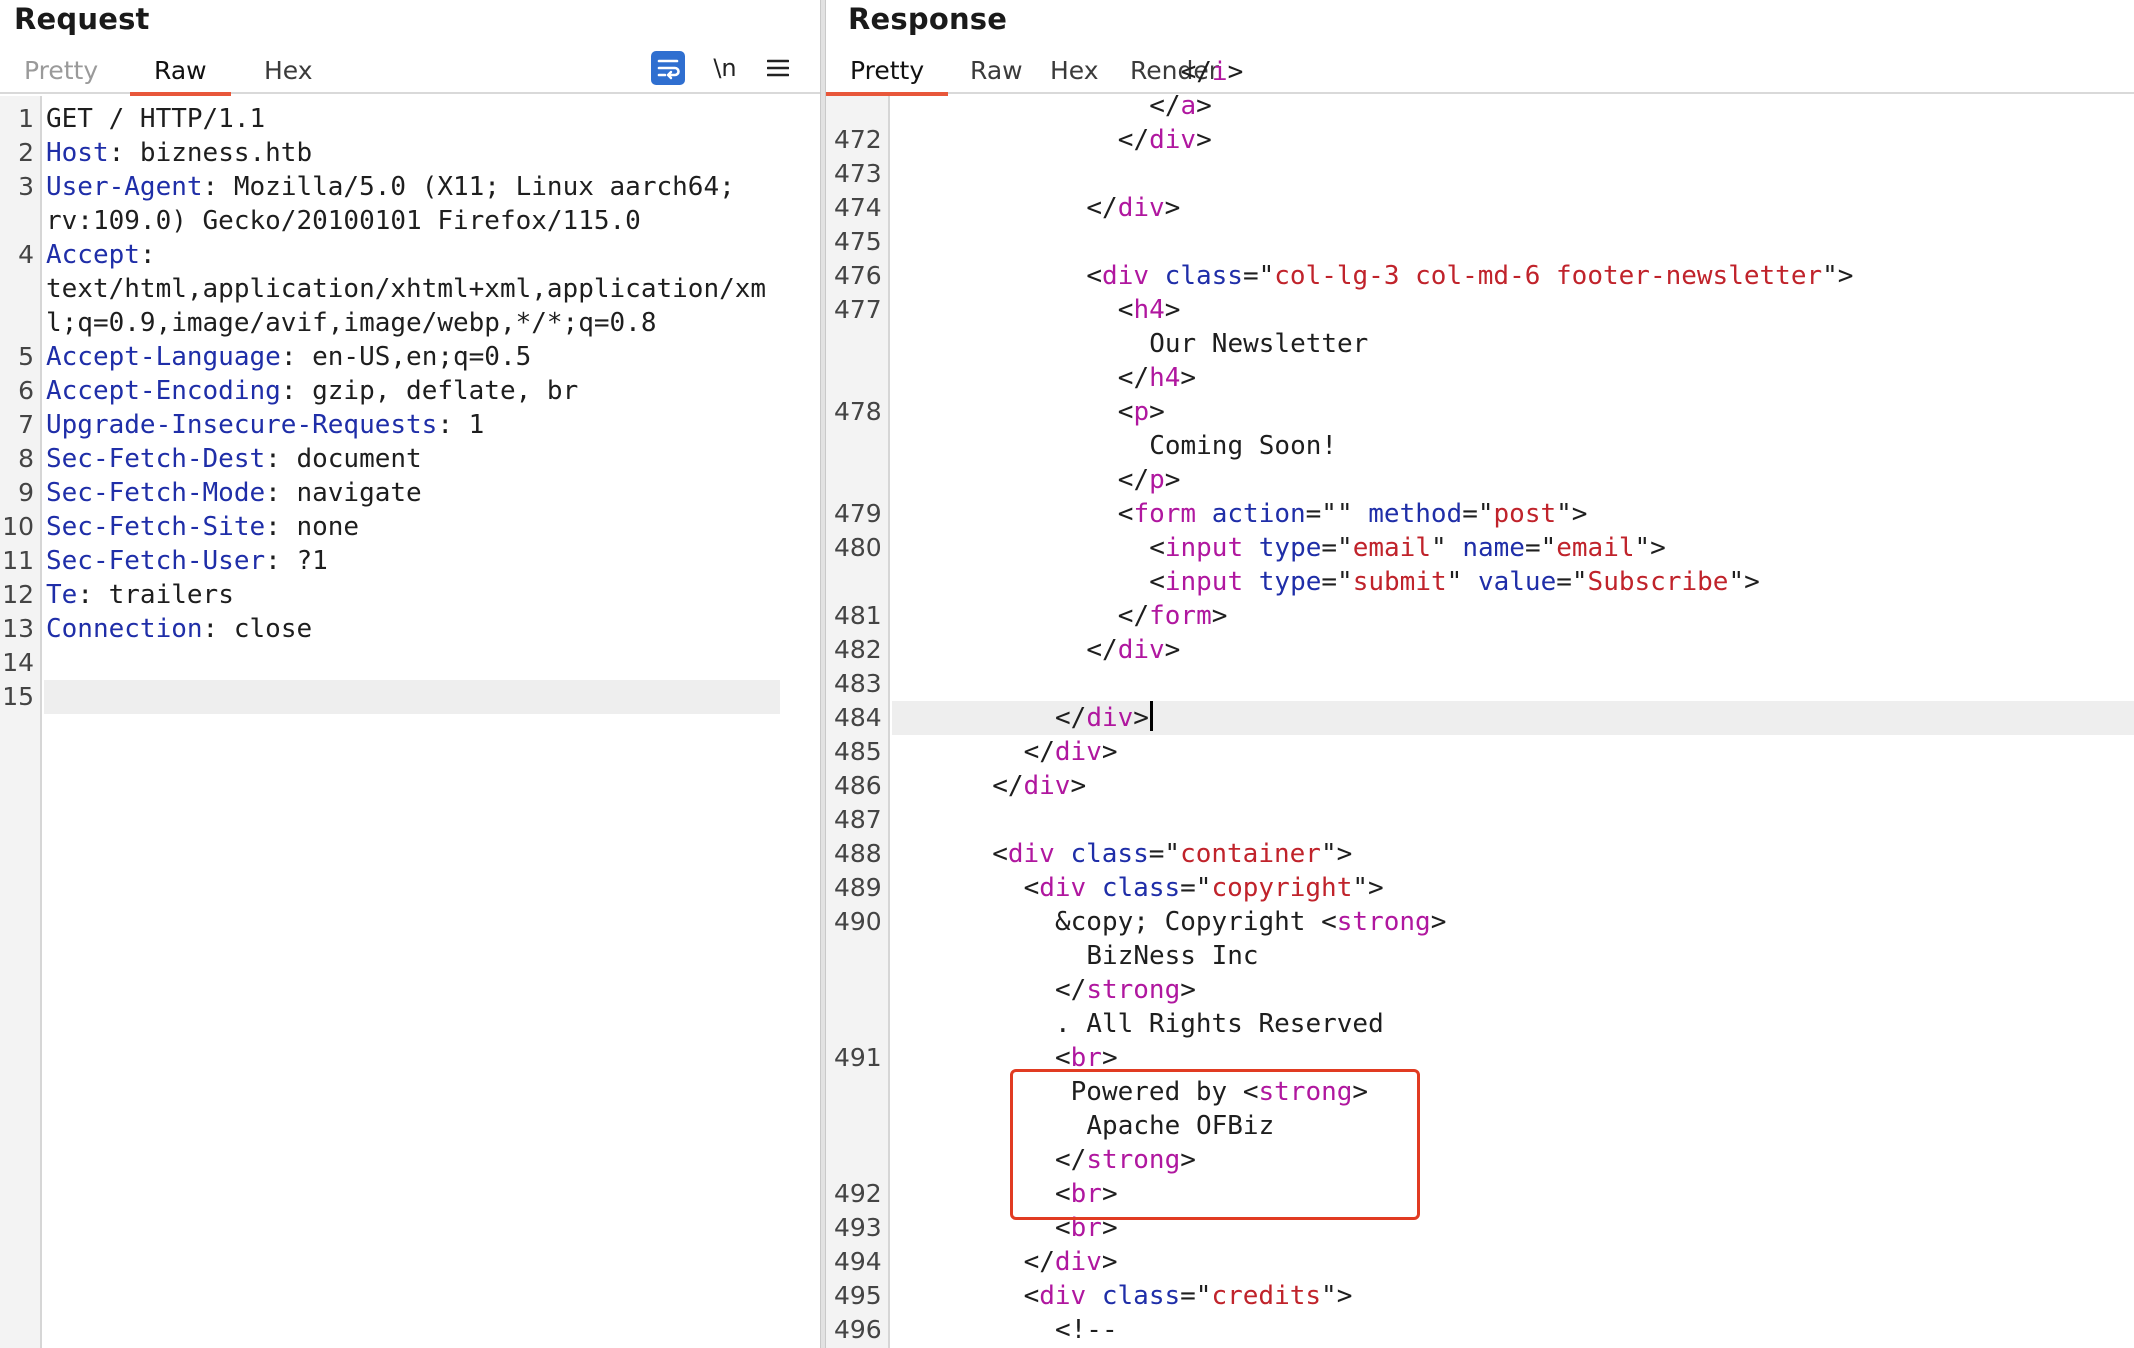  What do you see at coordinates (1480, 888) in the screenshot?
I see `response-line: 489 <div class="copyright">` at bounding box center [1480, 888].